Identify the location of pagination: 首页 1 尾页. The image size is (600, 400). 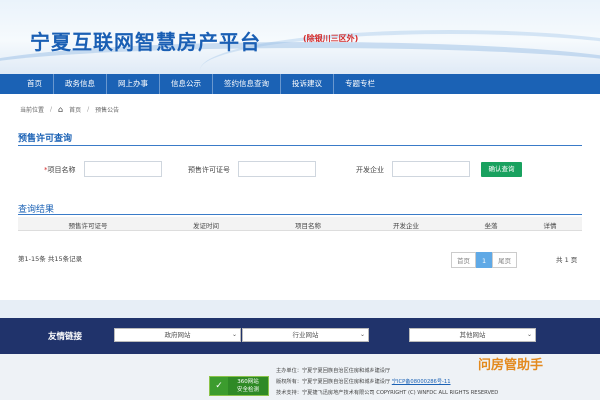
(484, 260).